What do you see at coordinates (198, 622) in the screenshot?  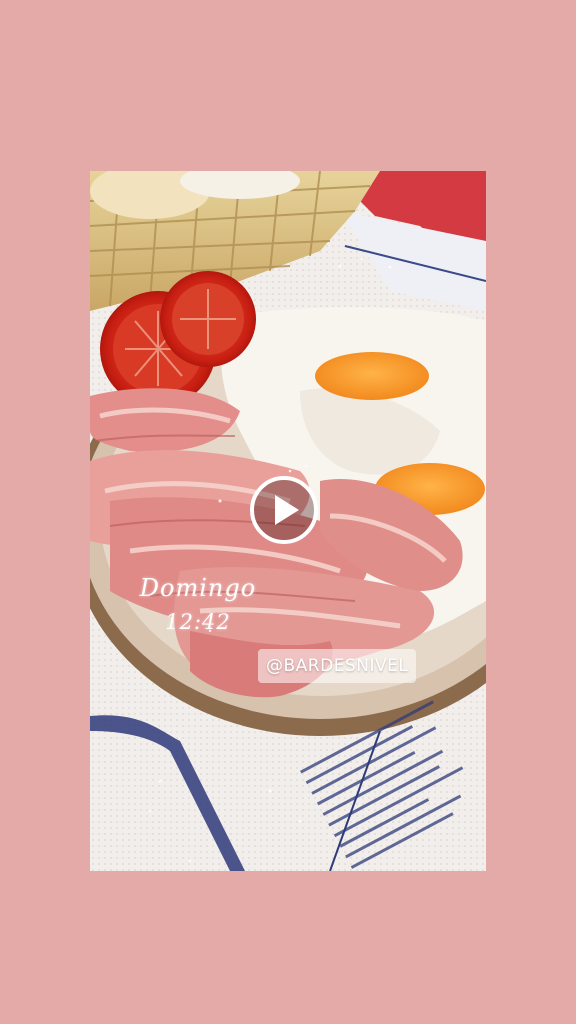 I see `story-time-label: 12:42` at bounding box center [198, 622].